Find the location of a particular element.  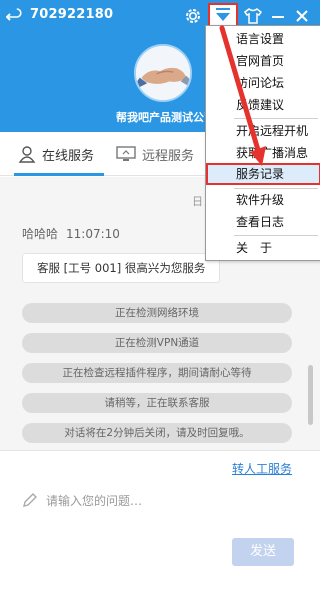

back-icon is located at coordinates (15, 16).